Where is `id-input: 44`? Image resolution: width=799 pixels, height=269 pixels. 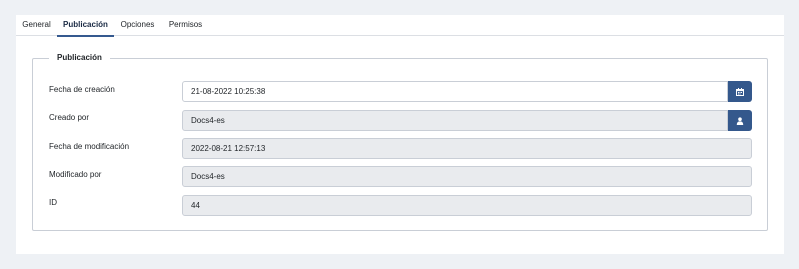 id-input: 44 is located at coordinates (467, 205).